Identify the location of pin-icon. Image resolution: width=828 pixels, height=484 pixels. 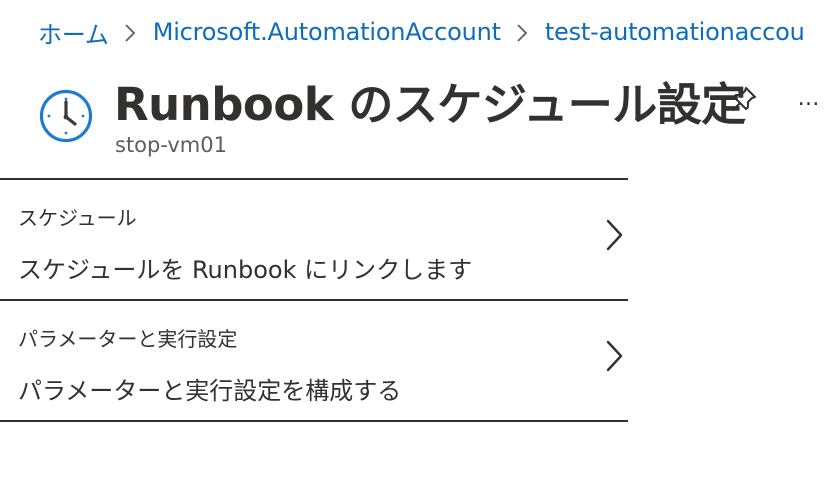
(744, 99).